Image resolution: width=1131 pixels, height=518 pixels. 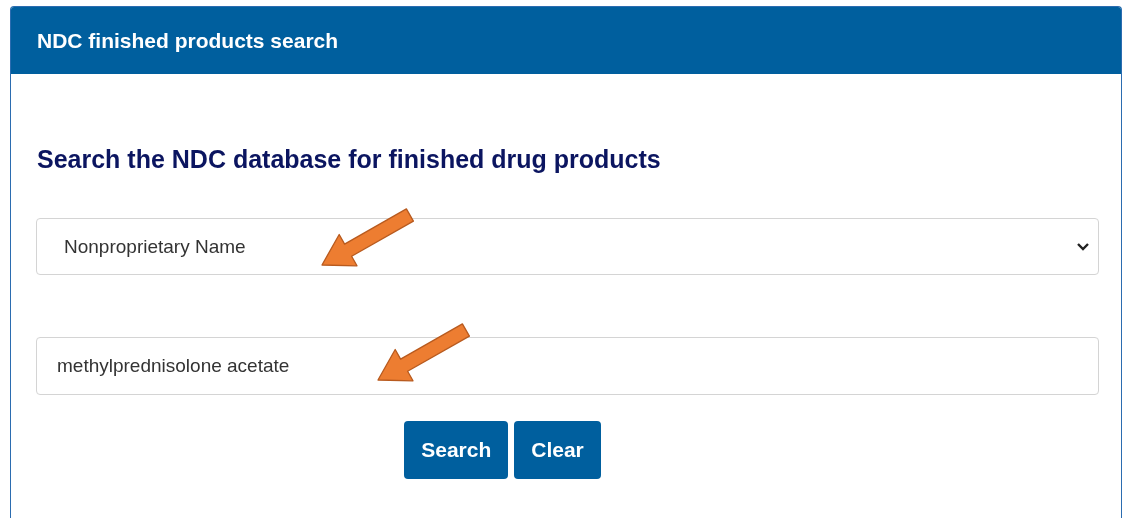 What do you see at coordinates (567, 366) in the screenshot?
I see `search-field: methylprednisolone acetate` at bounding box center [567, 366].